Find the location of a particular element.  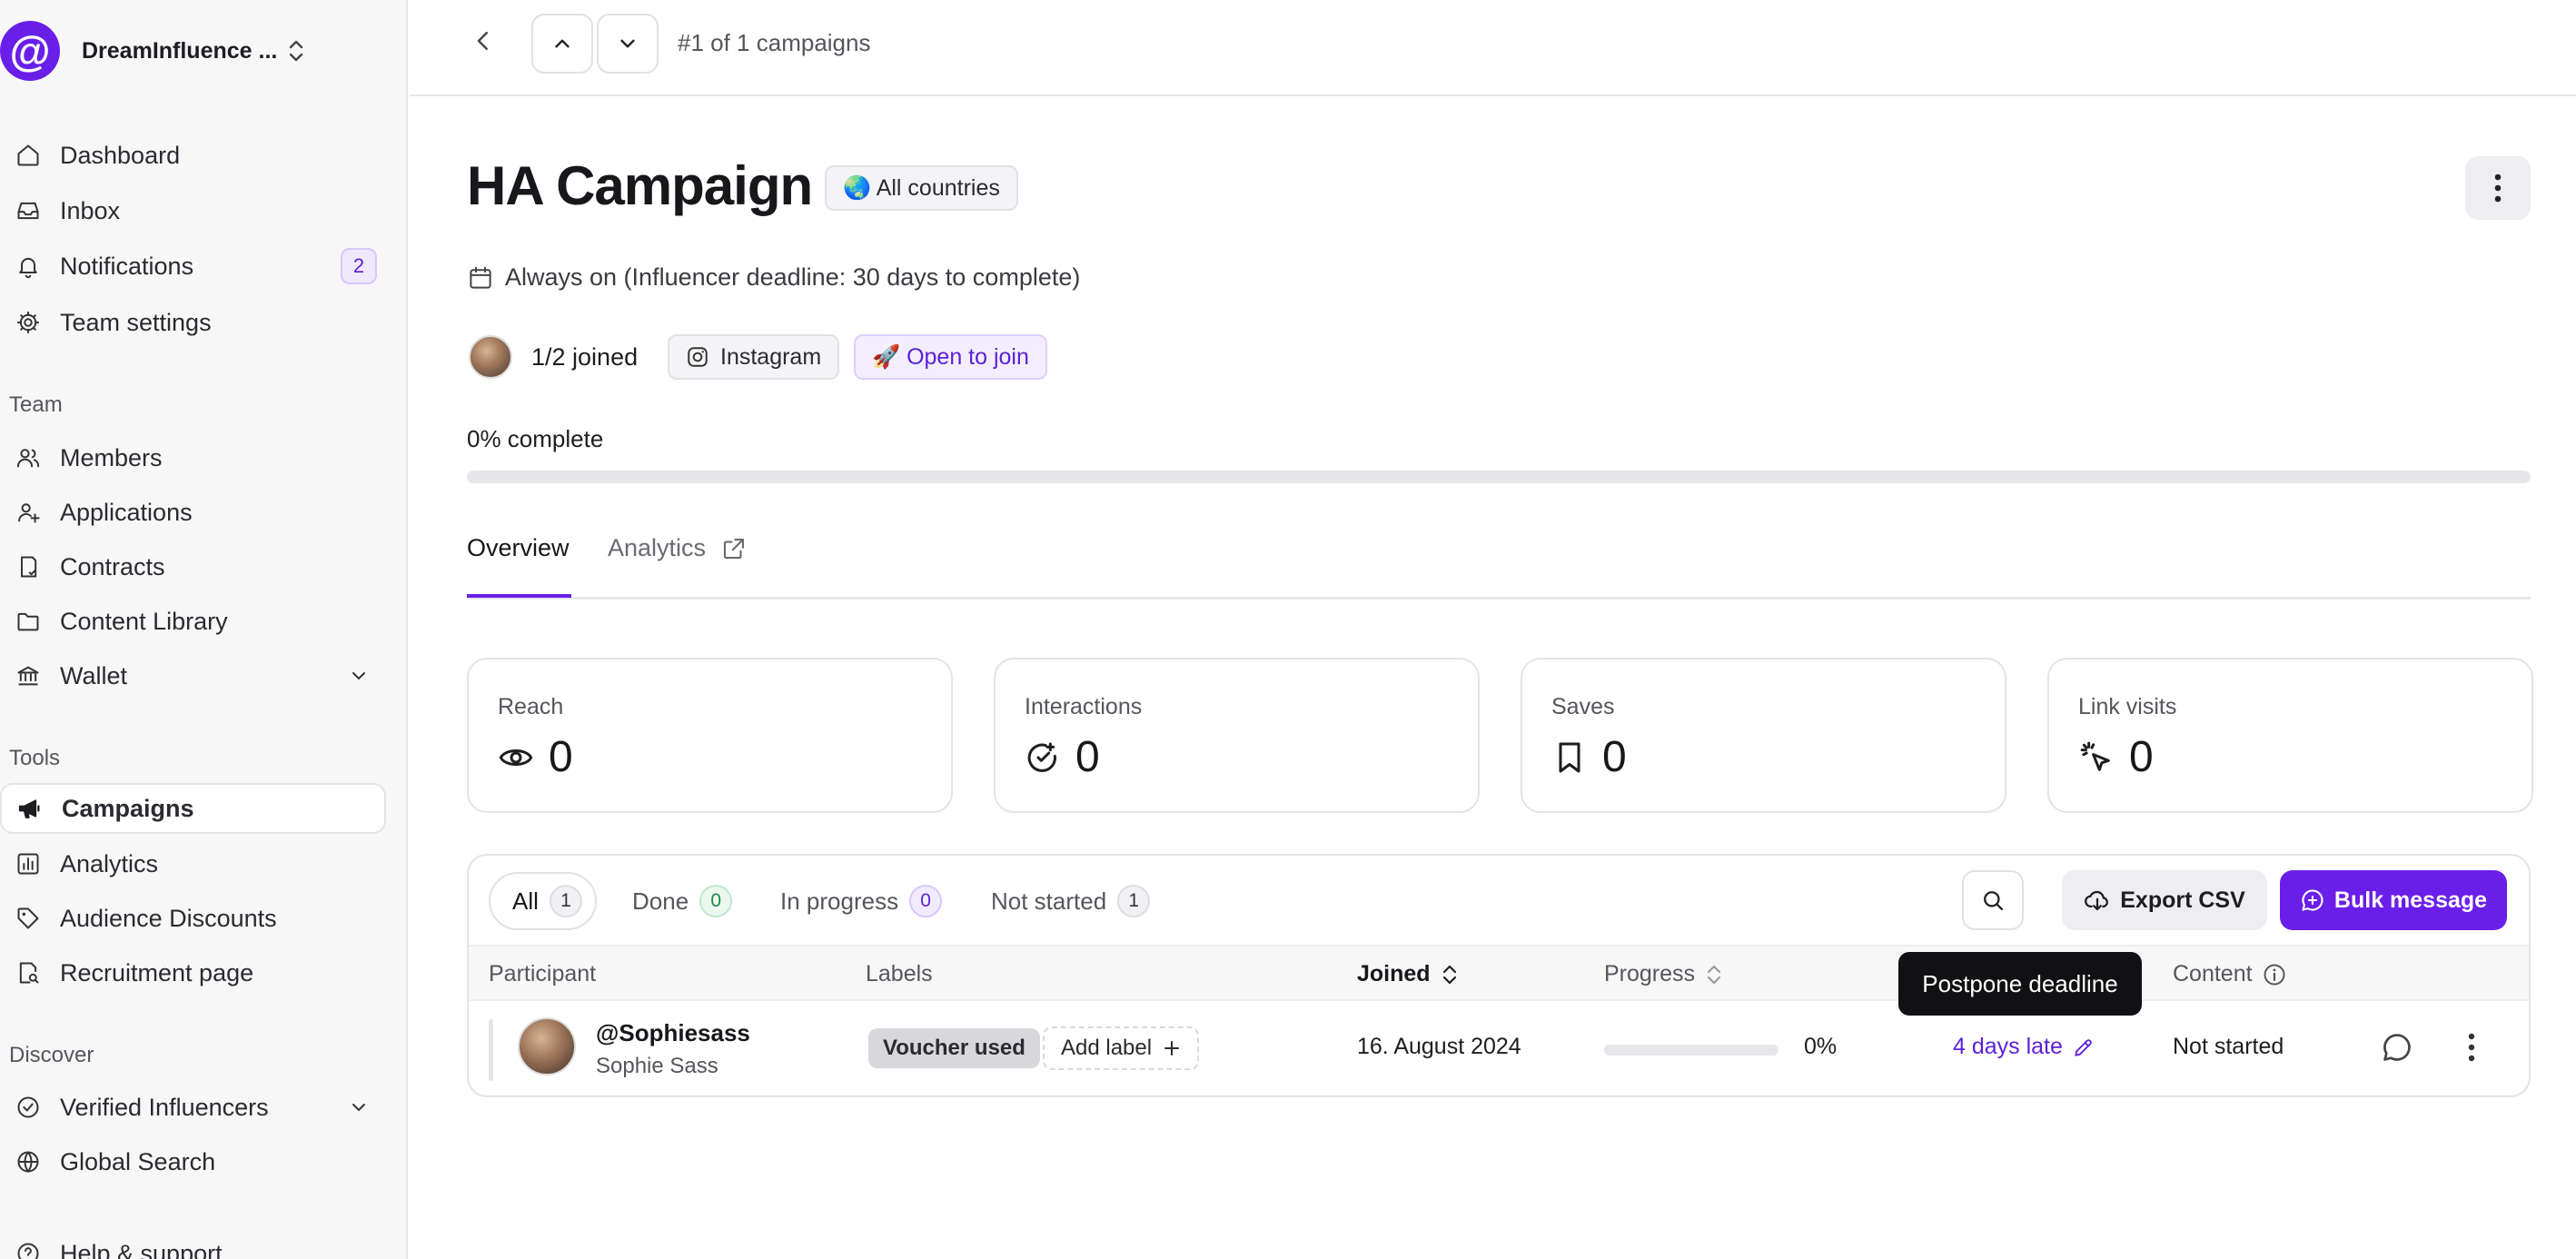

search-button is located at coordinates (1993, 900).